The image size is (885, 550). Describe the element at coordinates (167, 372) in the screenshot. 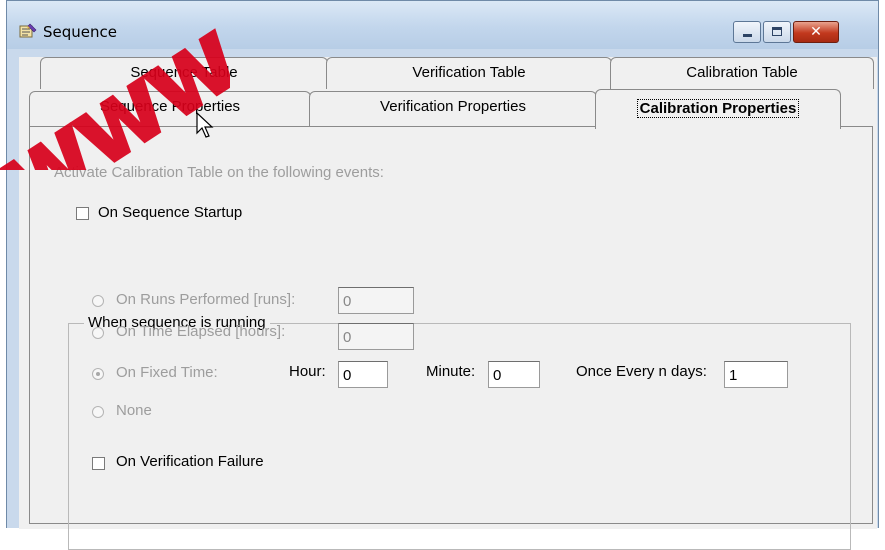

I see `fixed-time-label: On Fixed Time:` at that location.